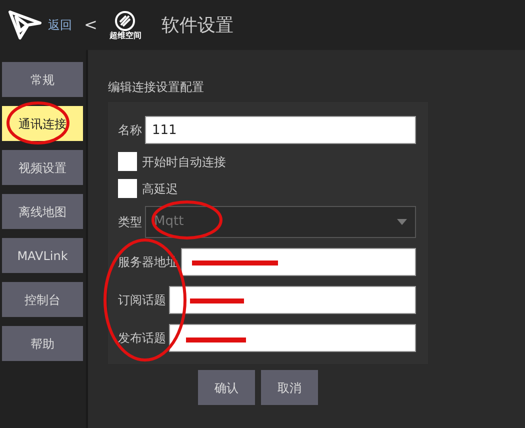 The image size is (525, 428). Describe the element at coordinates (42, 79) in the screenshot. I see `sidebar-tab: 常规` at that location.